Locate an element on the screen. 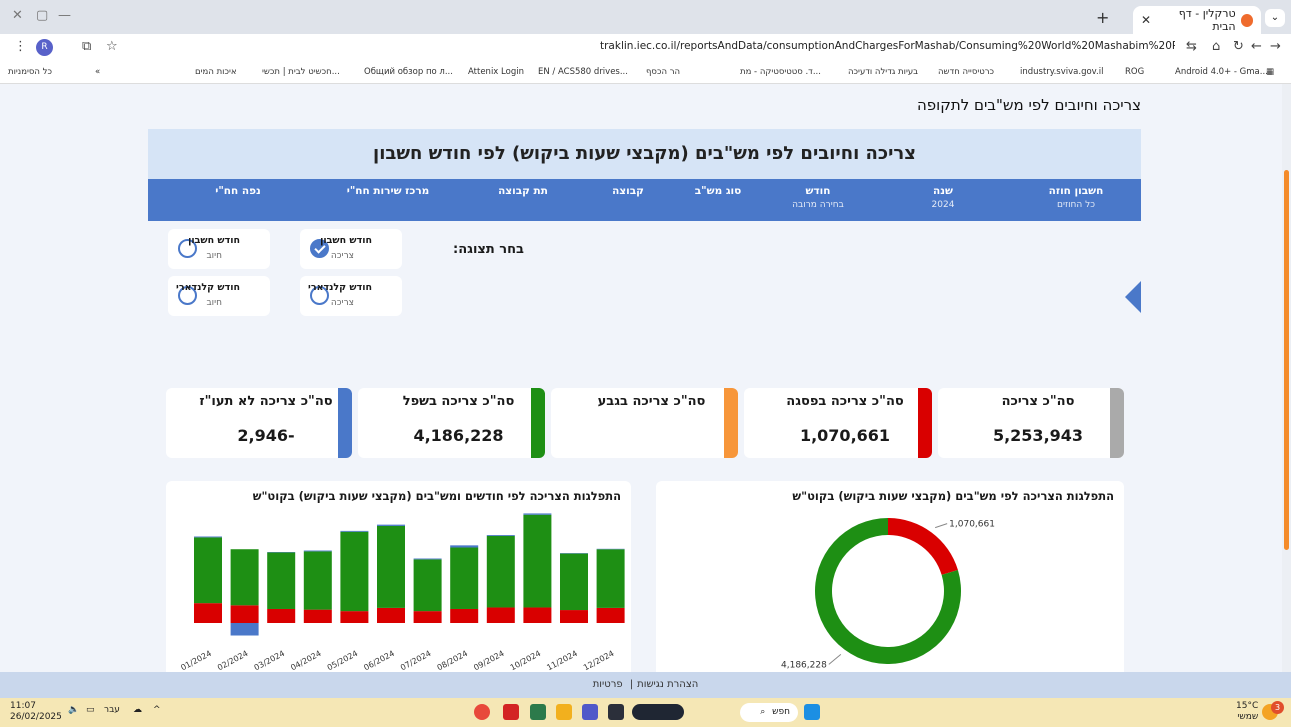 The width and height of the screenshot is (1291, 727). new-tab-icon: + is located at coordinates (1102, 17).